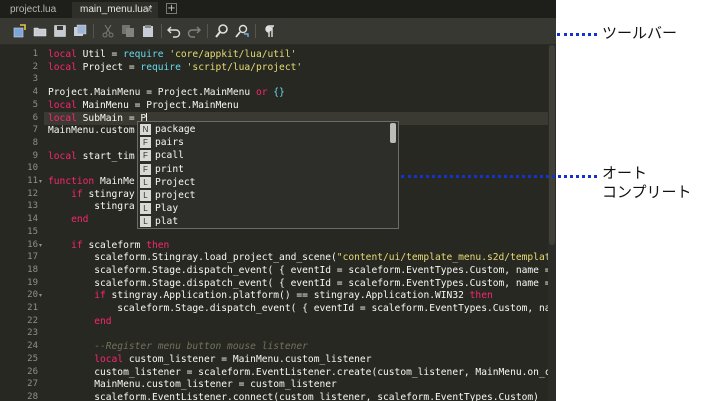 The width and height of the screenshot is (722, 401). I want to click on copy-icon, so click(128, 31).